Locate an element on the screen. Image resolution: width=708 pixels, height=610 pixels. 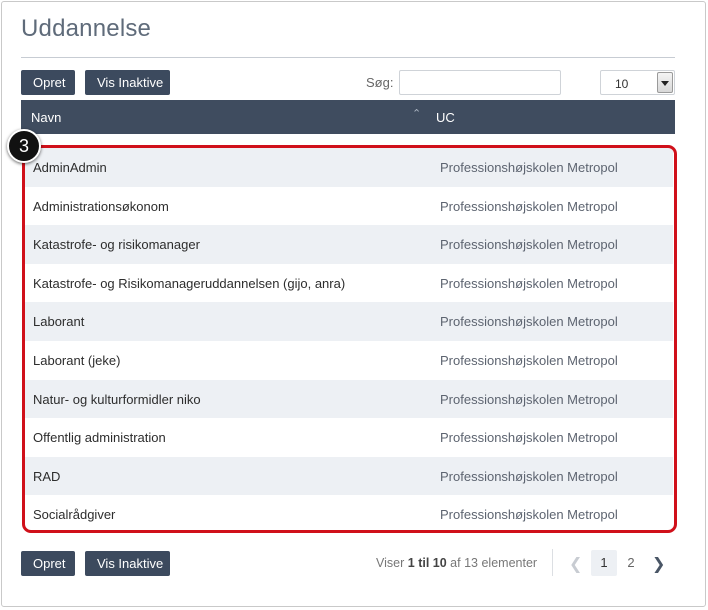
info-of-word: af is located at coordinates (455, 563).